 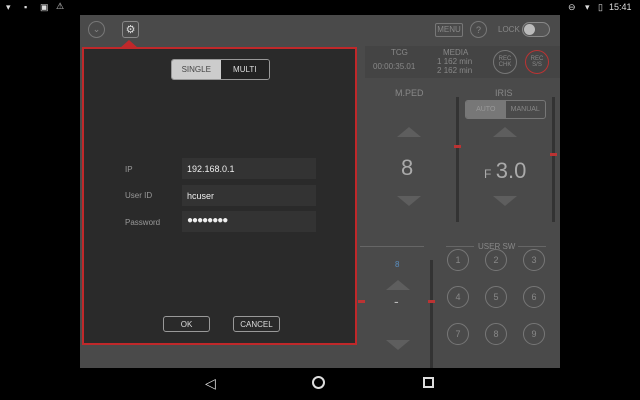 What do you see at coordinates (505, 201) in the screenshot?
I see `iris-down-button` at bounding box center [505, 201].